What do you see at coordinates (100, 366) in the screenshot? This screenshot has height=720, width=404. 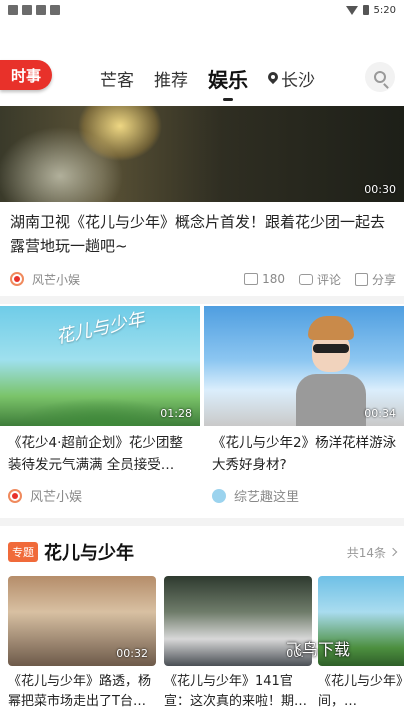 I see `video-thumbnail: 花儿与少年 01:28` at bounding box center [100, 366].